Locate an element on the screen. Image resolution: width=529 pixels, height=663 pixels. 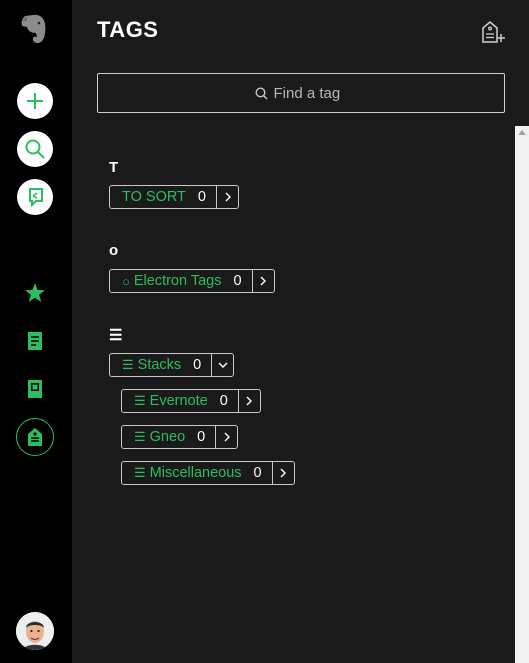
tag-label: ☰ Evernote is located at coordinates (165, 401).